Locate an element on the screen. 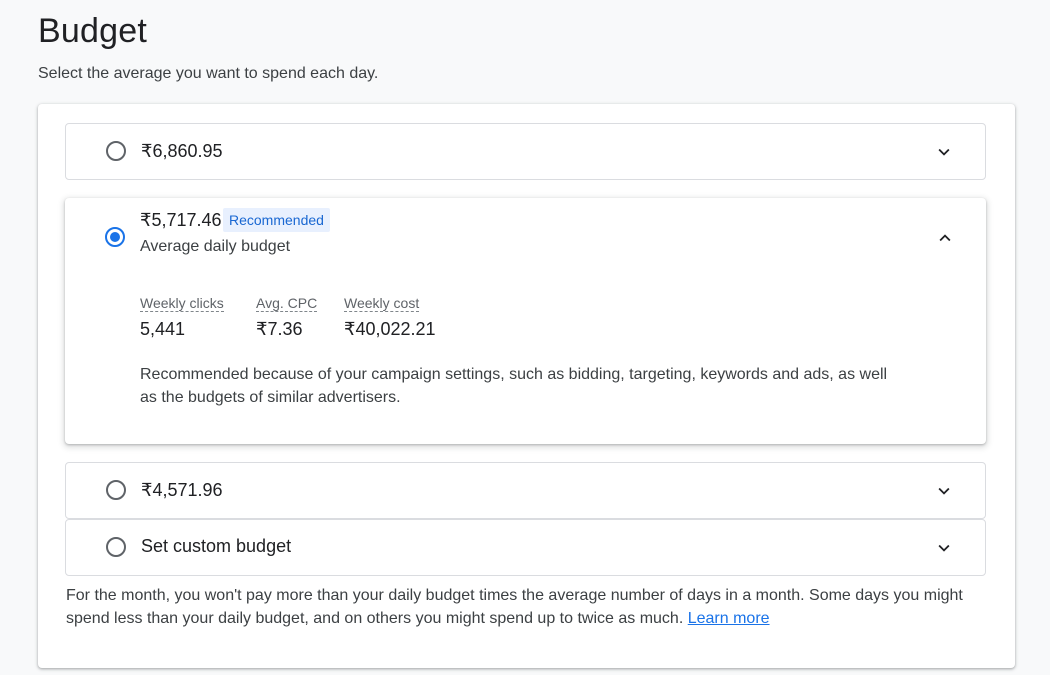  budget-option-1: ₹6,860.95 is located at coordinates (525, 151).